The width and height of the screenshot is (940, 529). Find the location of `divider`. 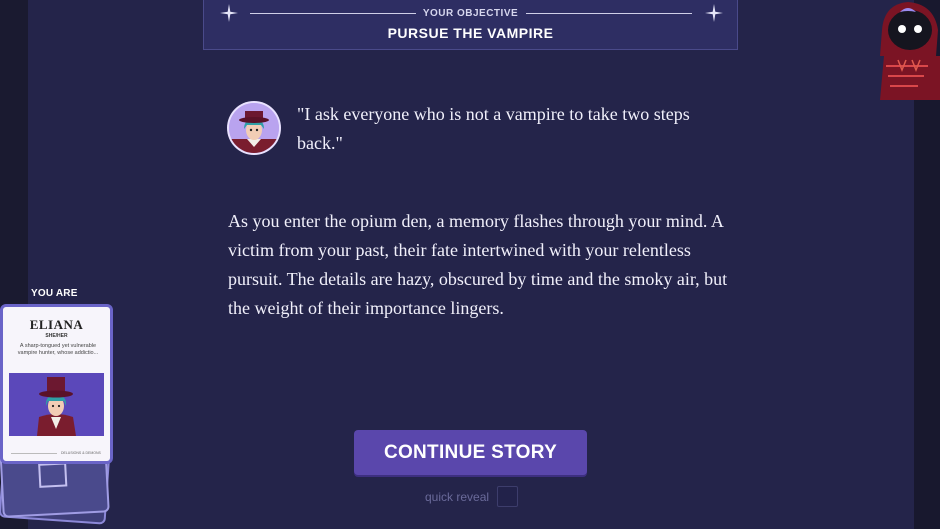

divider is located at coordinates (609, 13).